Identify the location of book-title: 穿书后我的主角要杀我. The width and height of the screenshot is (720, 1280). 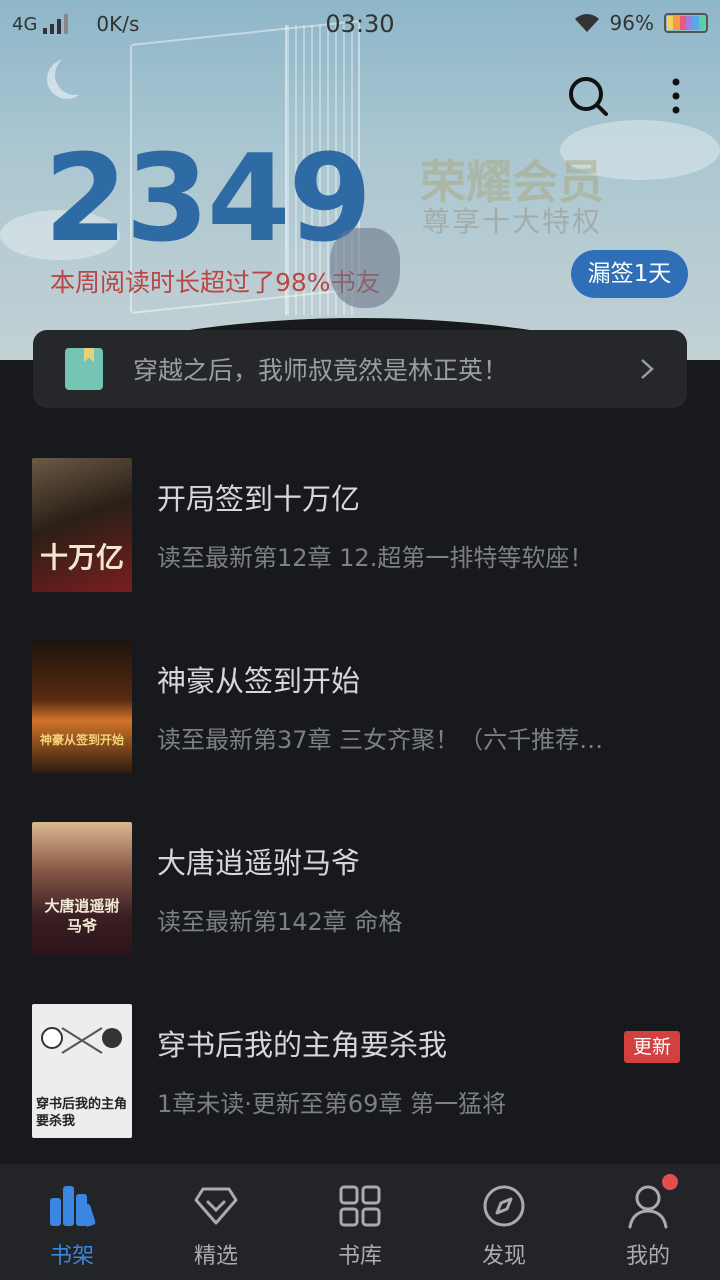
(302, 1045).